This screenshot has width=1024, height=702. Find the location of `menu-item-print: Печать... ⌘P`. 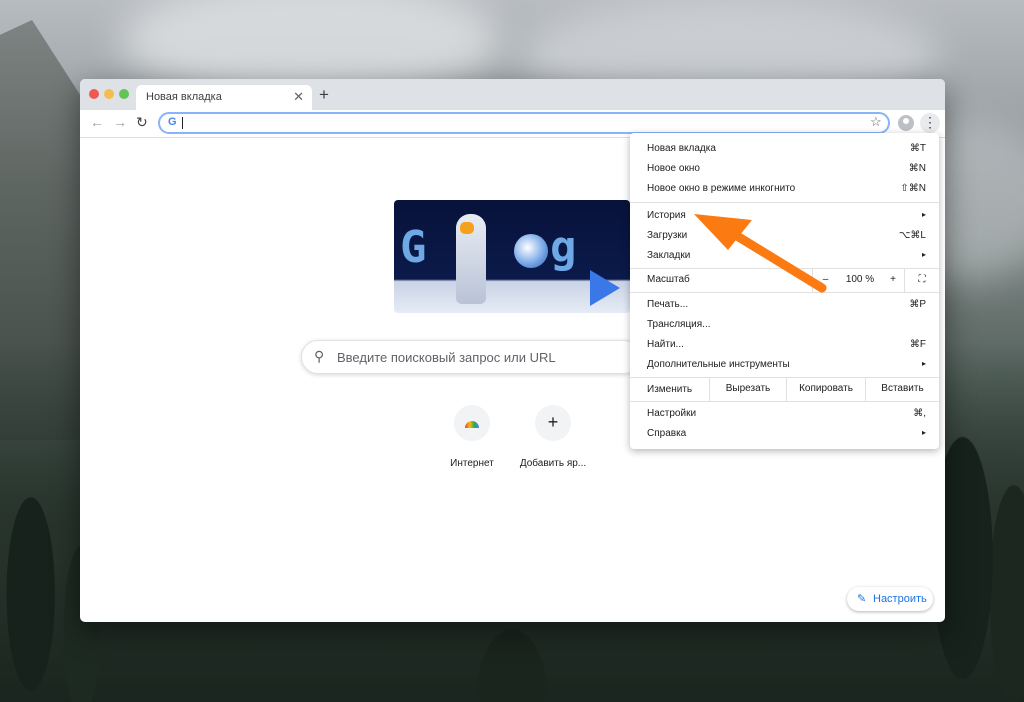

menu-item-print: Печать... ⌘P is located at coordinates (784, 304).